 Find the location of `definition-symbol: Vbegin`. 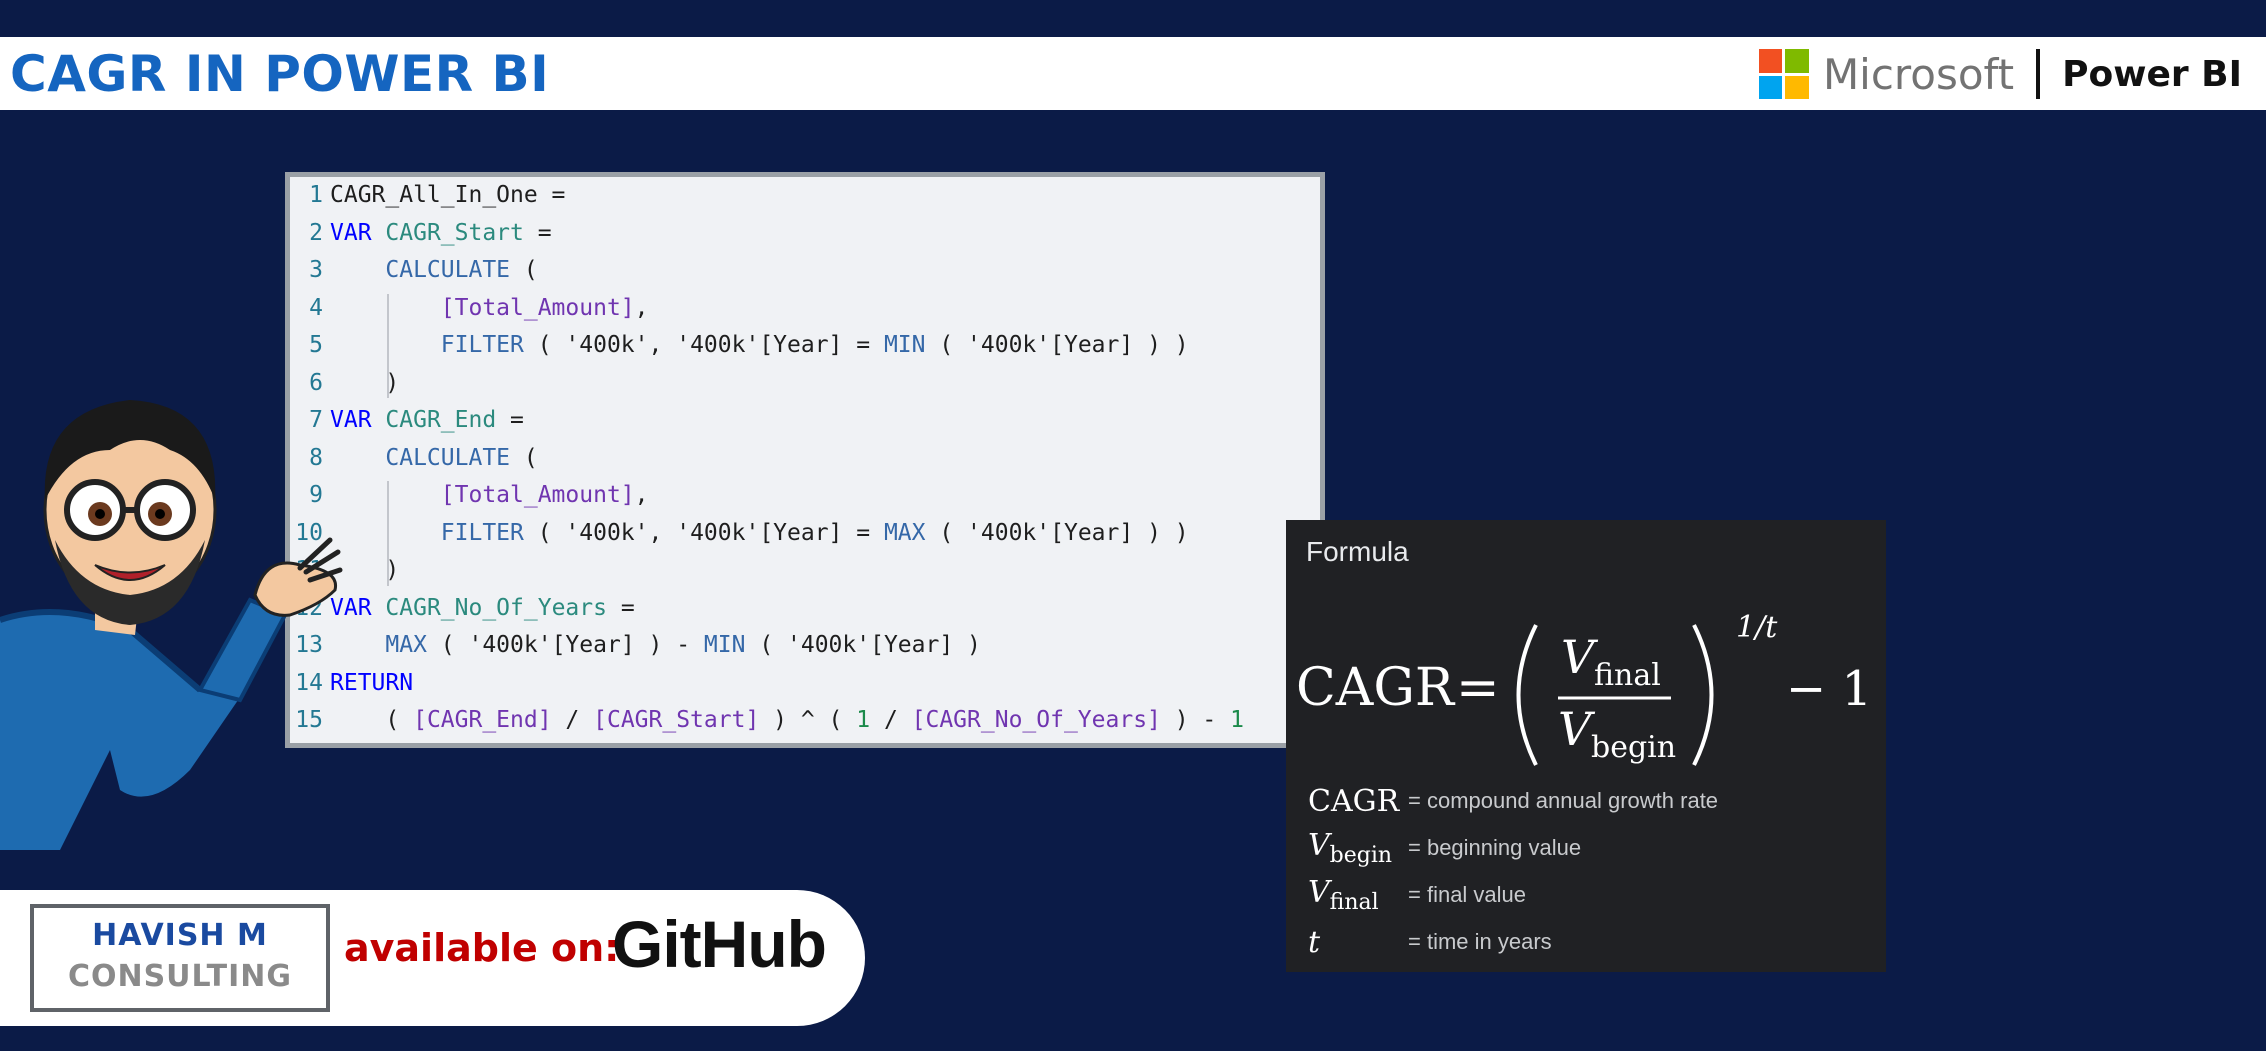

definition-symbol: Vbegin is located at coordinates (1350, 848).